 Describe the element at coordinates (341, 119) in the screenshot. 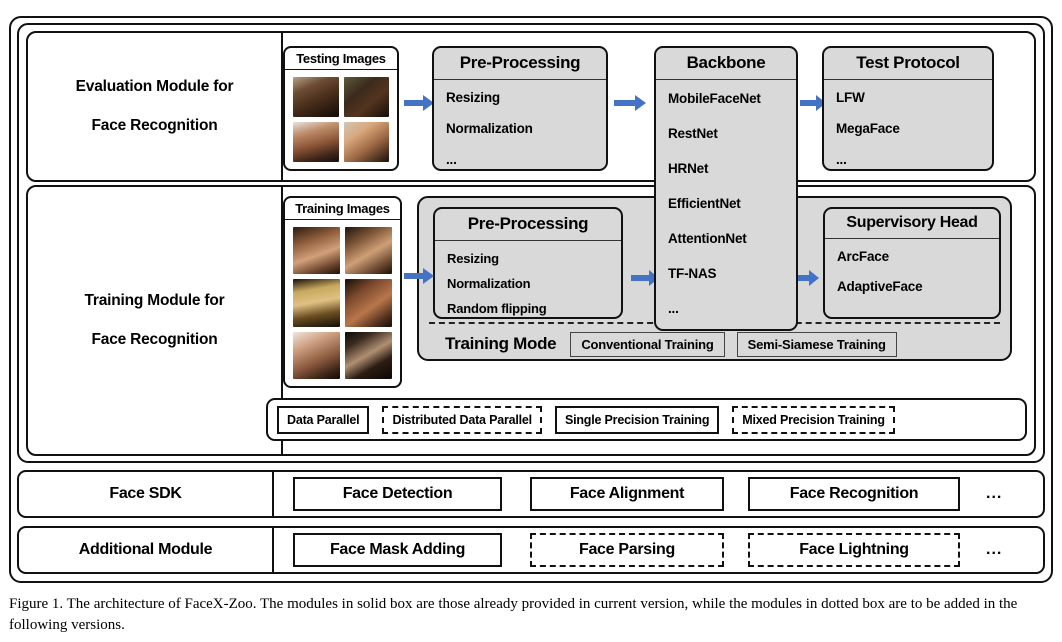

I see `testing-images-grid` at that location.